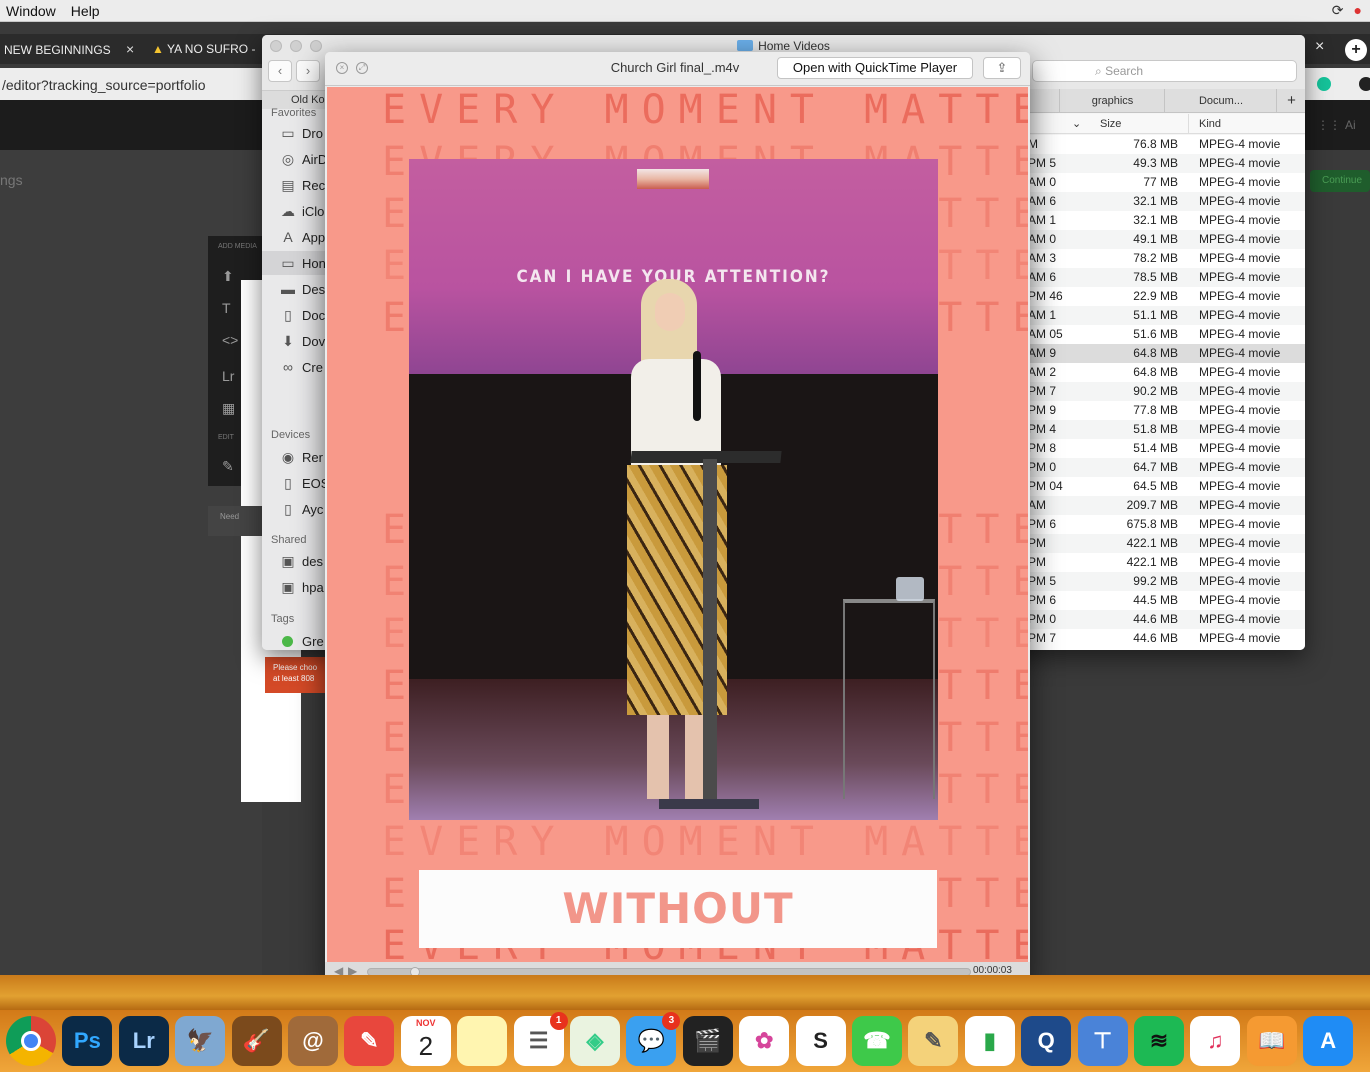 The height and width of the screenshot is (1072, 1370). What do you see at coordinates (989, 1041) in the screenshot?
I see `numbers-icon: ▮` at bounding box center [989, 1041].